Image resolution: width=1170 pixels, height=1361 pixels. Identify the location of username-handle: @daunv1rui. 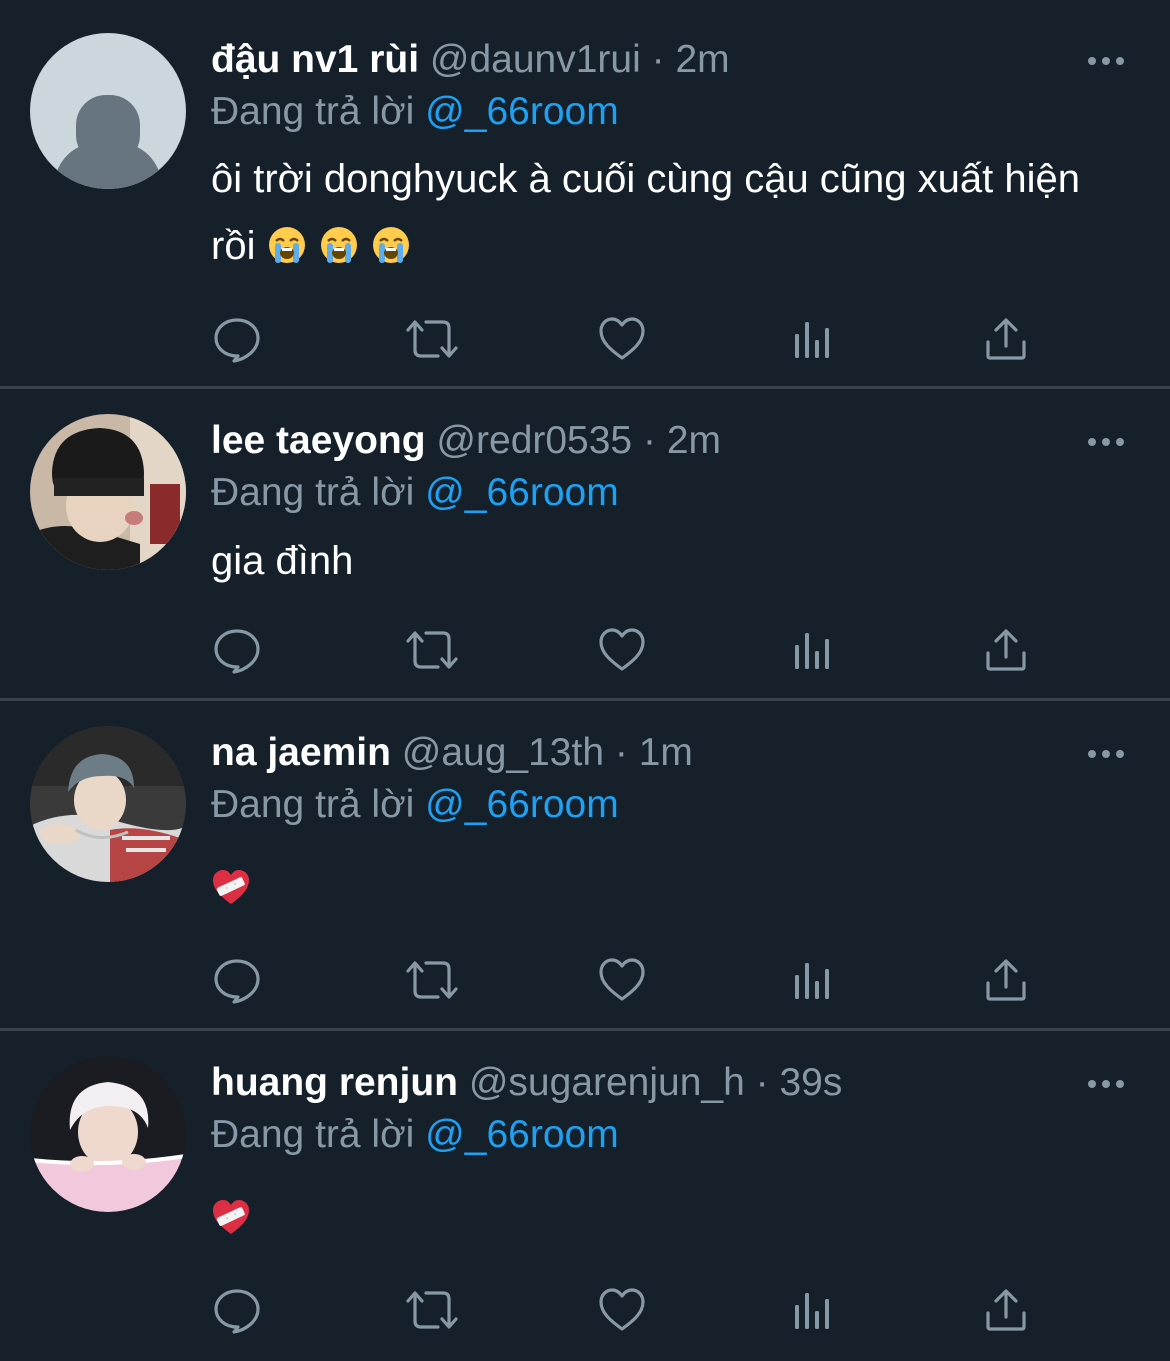
(535, 59).